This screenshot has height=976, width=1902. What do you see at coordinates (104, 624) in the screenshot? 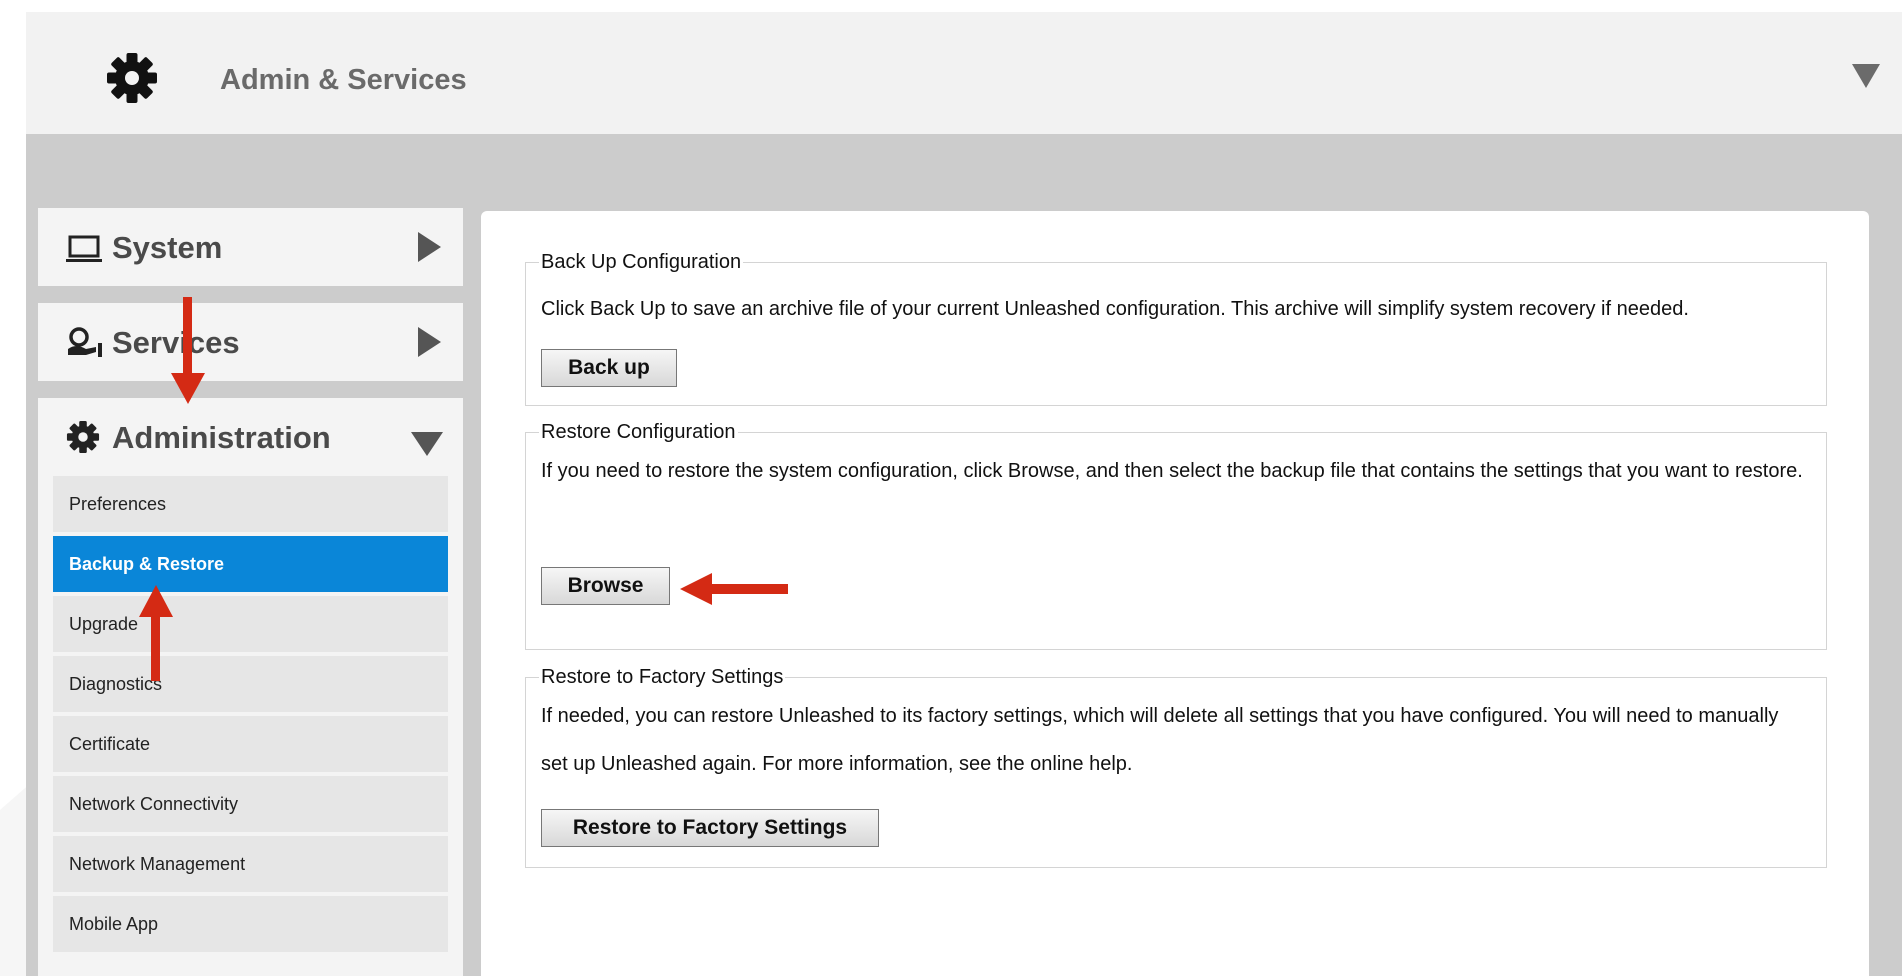
I see `sidebar-item-label: Upgrade` at bounding box center [104, 624].